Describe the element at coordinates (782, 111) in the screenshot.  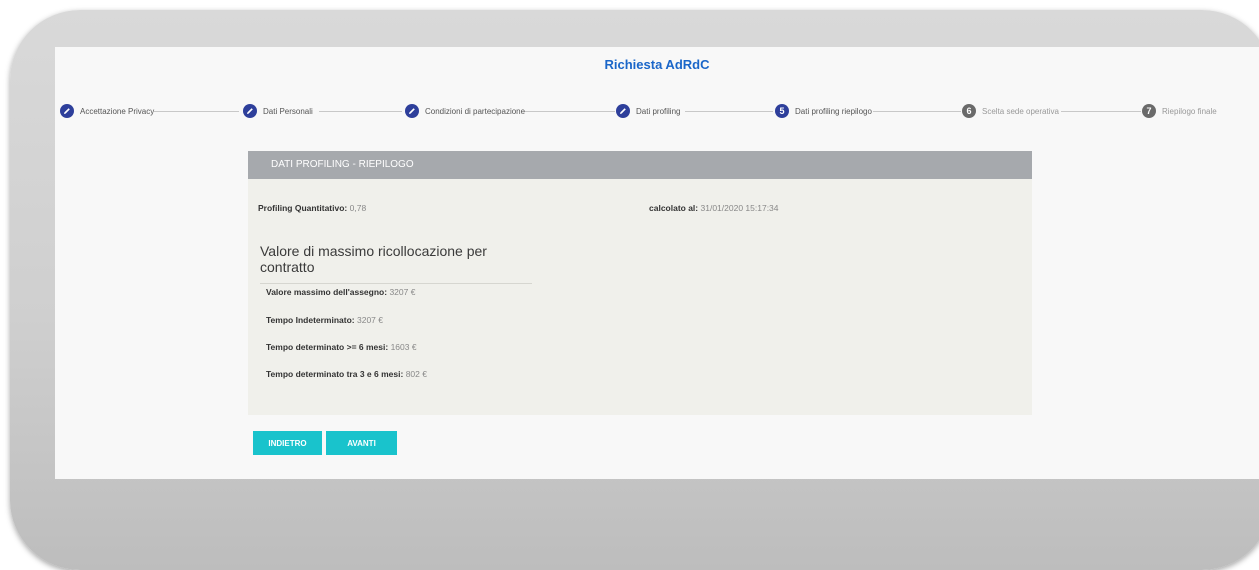
I see `step-number: 5` at that location.